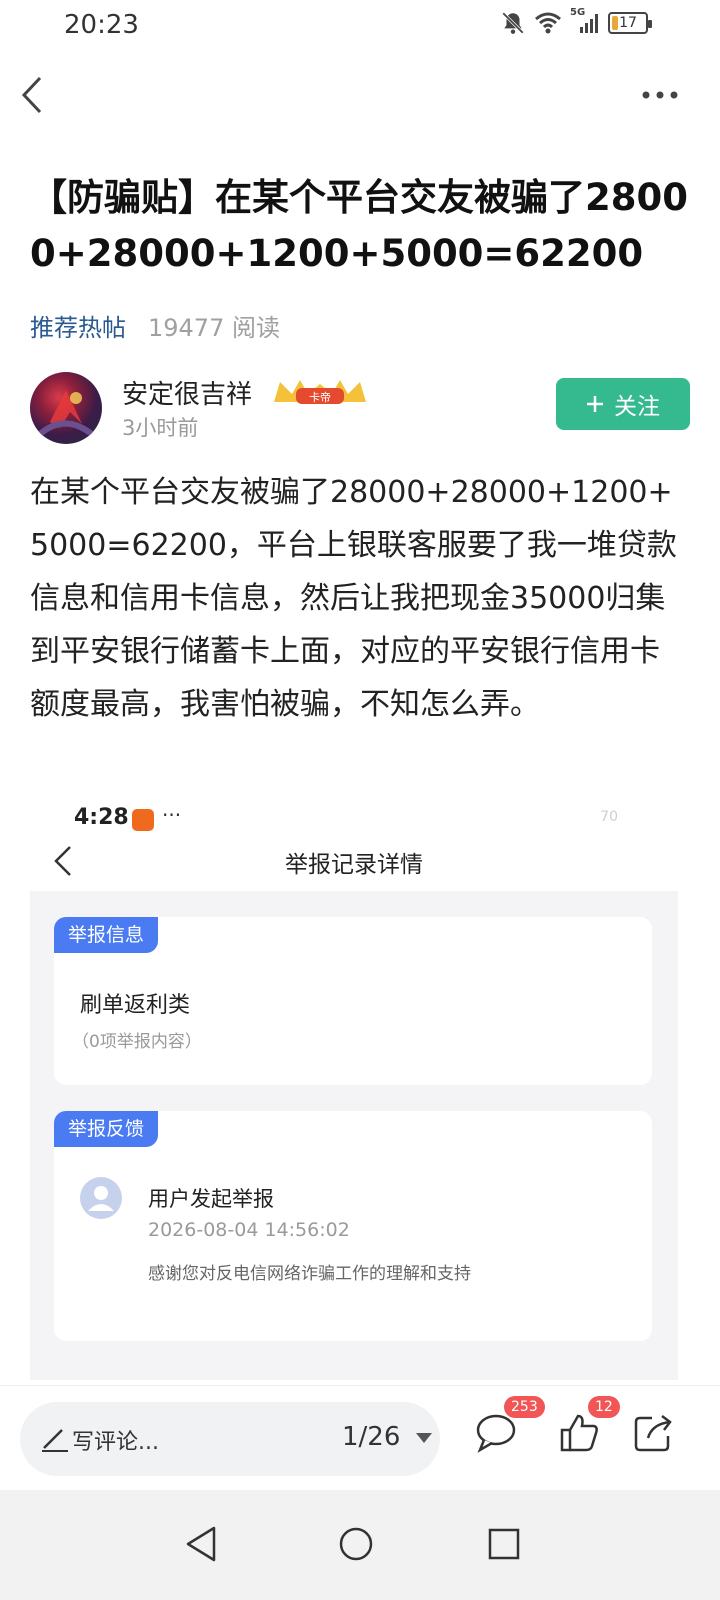 The width and height of the screenshot is (720, 1600). I want to click on author-name: 安定很吉祥, so click(187, 392).